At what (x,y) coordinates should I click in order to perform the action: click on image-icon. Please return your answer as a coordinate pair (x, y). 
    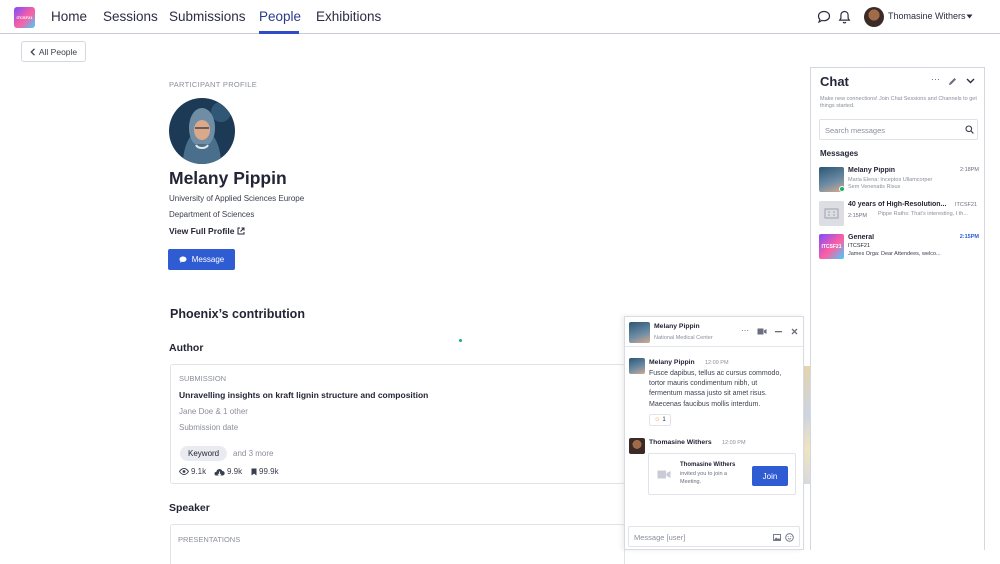
    Looking at the image, I should click on (777, 537).